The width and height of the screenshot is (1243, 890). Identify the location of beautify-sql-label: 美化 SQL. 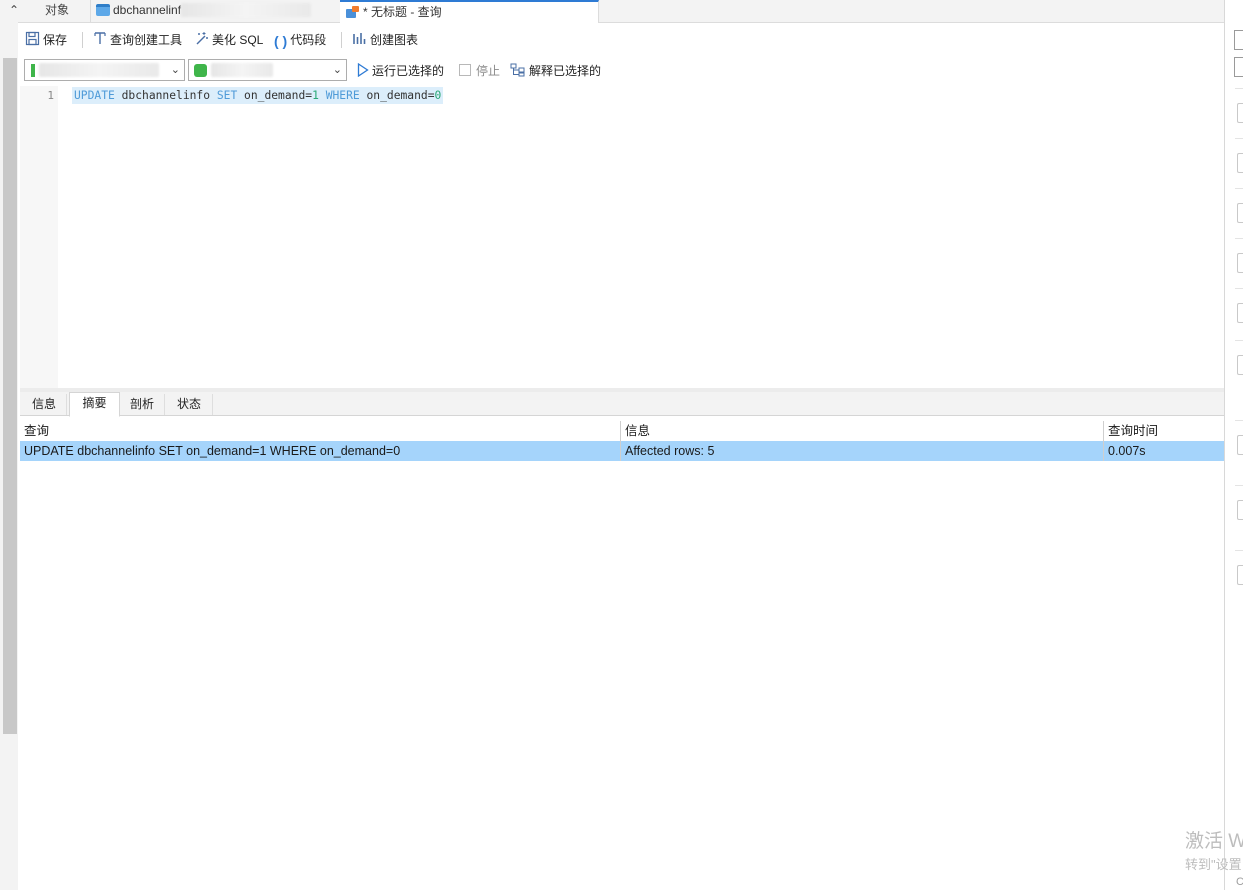
(238, 40).